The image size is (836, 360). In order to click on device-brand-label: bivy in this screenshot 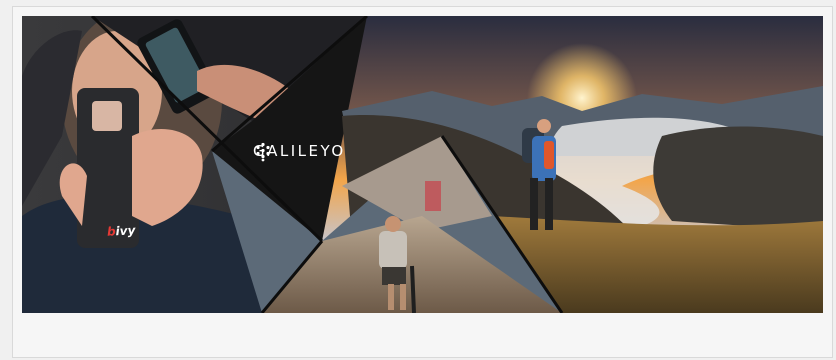, I will do `click(121, 231)`.